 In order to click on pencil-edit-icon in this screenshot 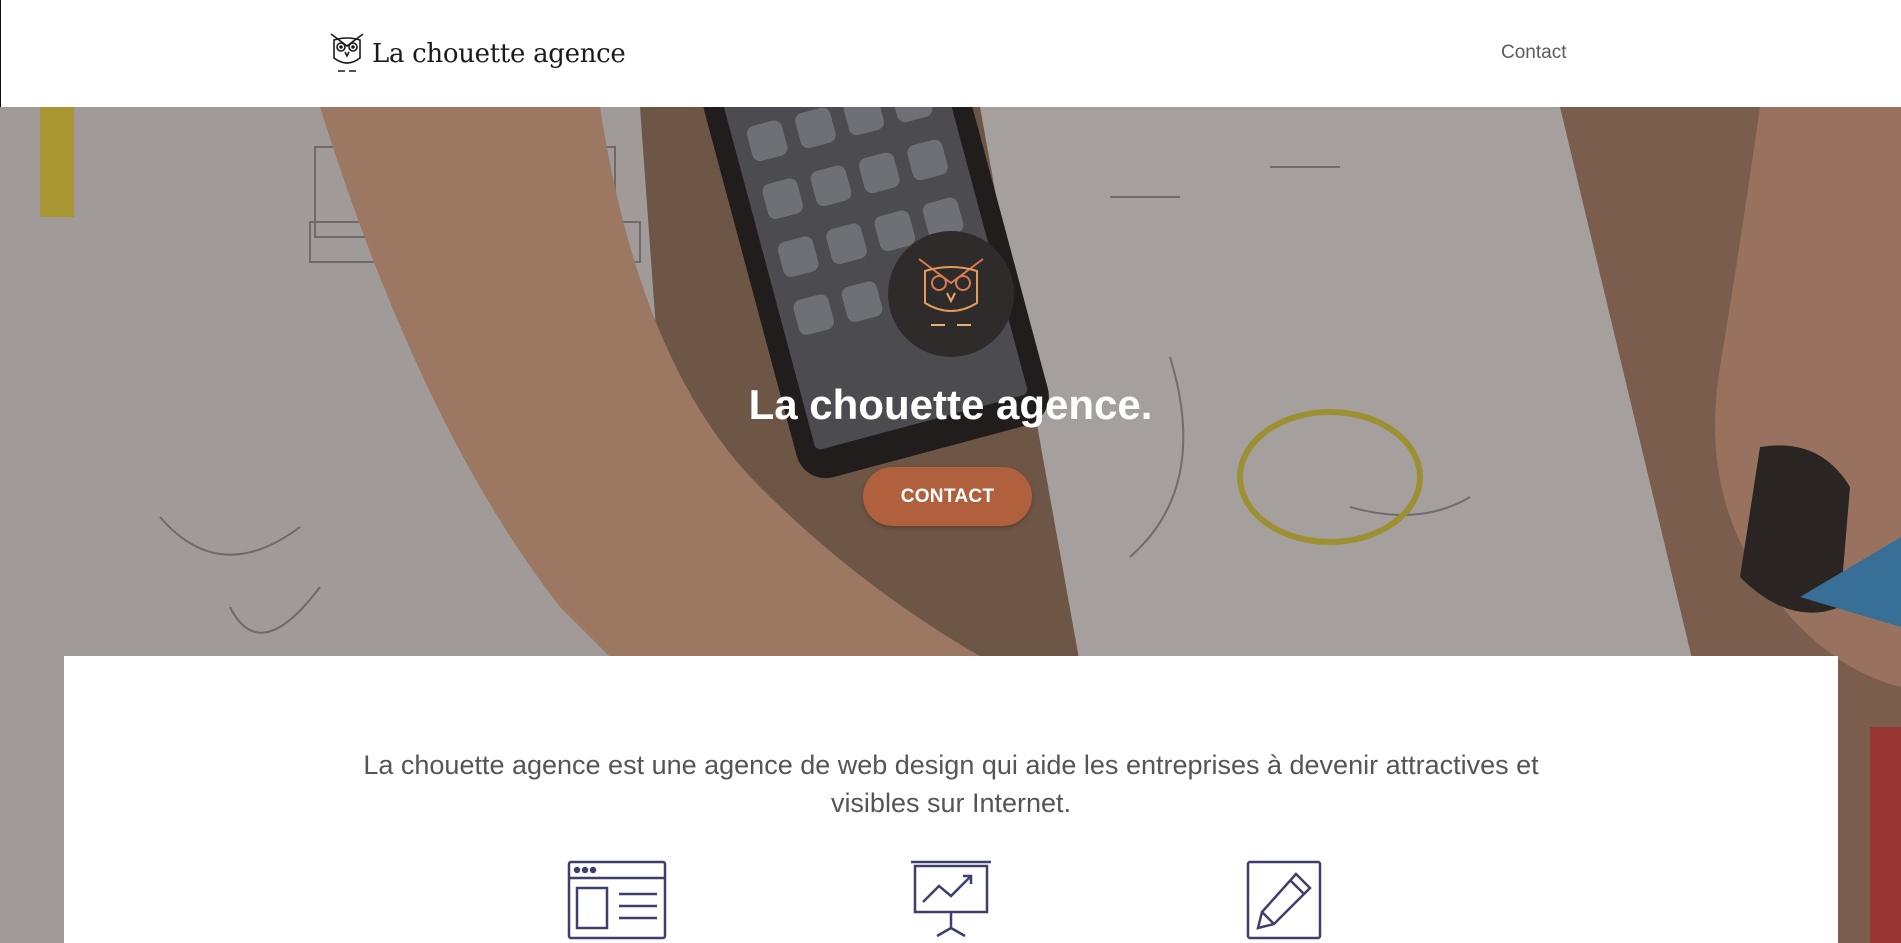, I will do `click(1284, 900)`.